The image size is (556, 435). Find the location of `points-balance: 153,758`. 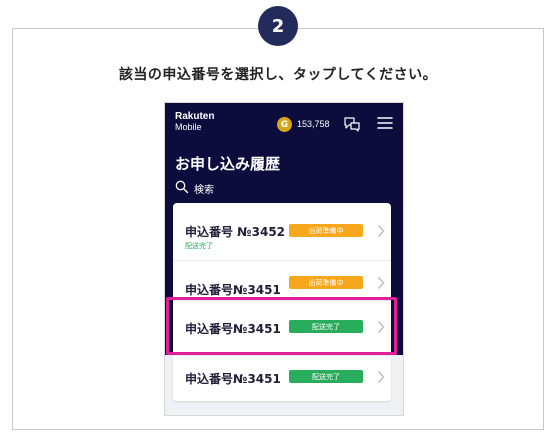

points-balance: 153,758 is located at coordinates (313, 124).